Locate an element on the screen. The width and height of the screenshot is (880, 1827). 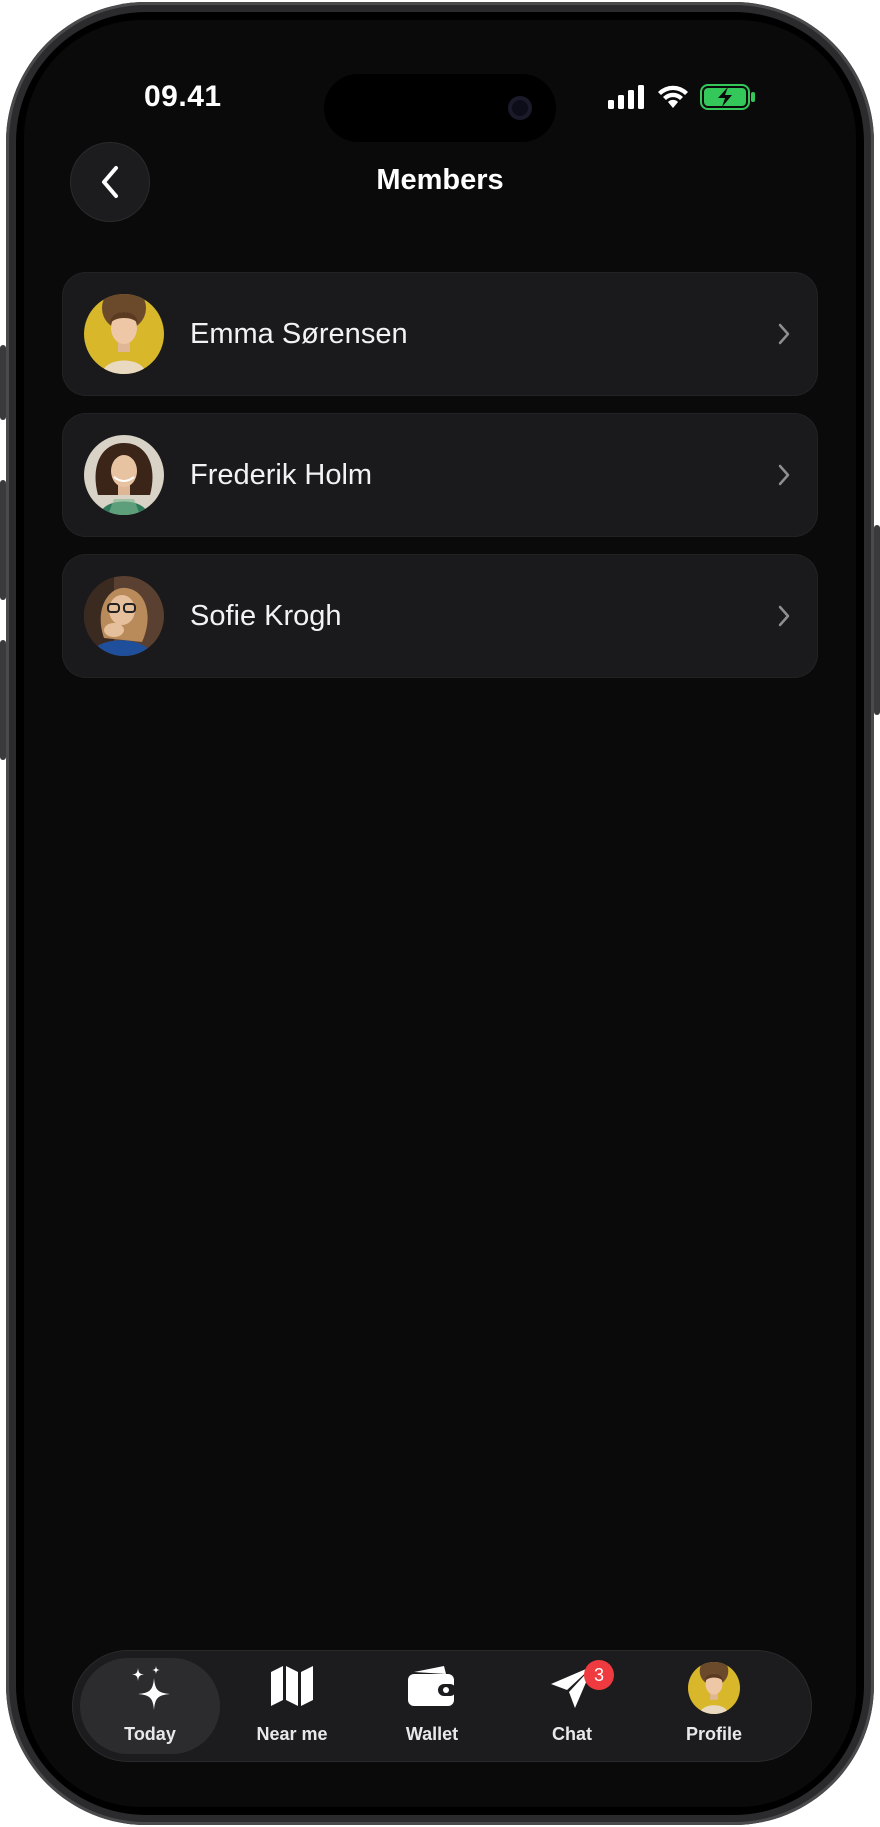
member-row: Emma Sørensen is located at coordinates (440, 334).